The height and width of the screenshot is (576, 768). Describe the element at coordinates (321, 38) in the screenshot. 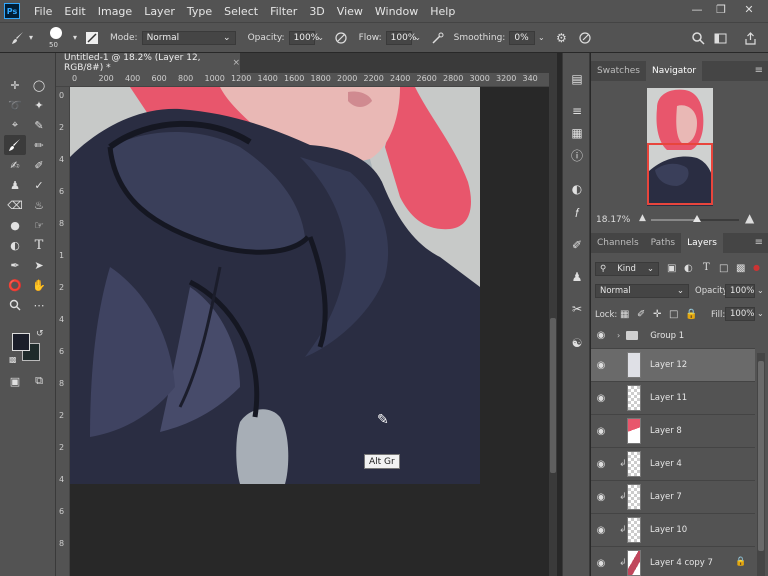

I see `chevron-down-icon: ⌄` at that location.